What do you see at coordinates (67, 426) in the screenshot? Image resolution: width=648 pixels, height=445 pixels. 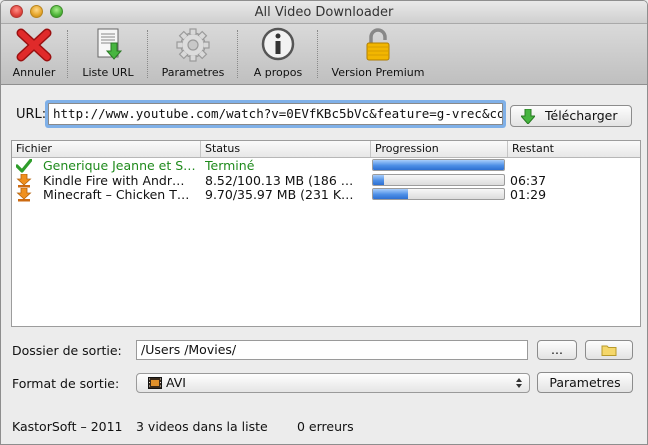 I see `status-company: KastorSoft – 2011` at bounding box center [67, 426].